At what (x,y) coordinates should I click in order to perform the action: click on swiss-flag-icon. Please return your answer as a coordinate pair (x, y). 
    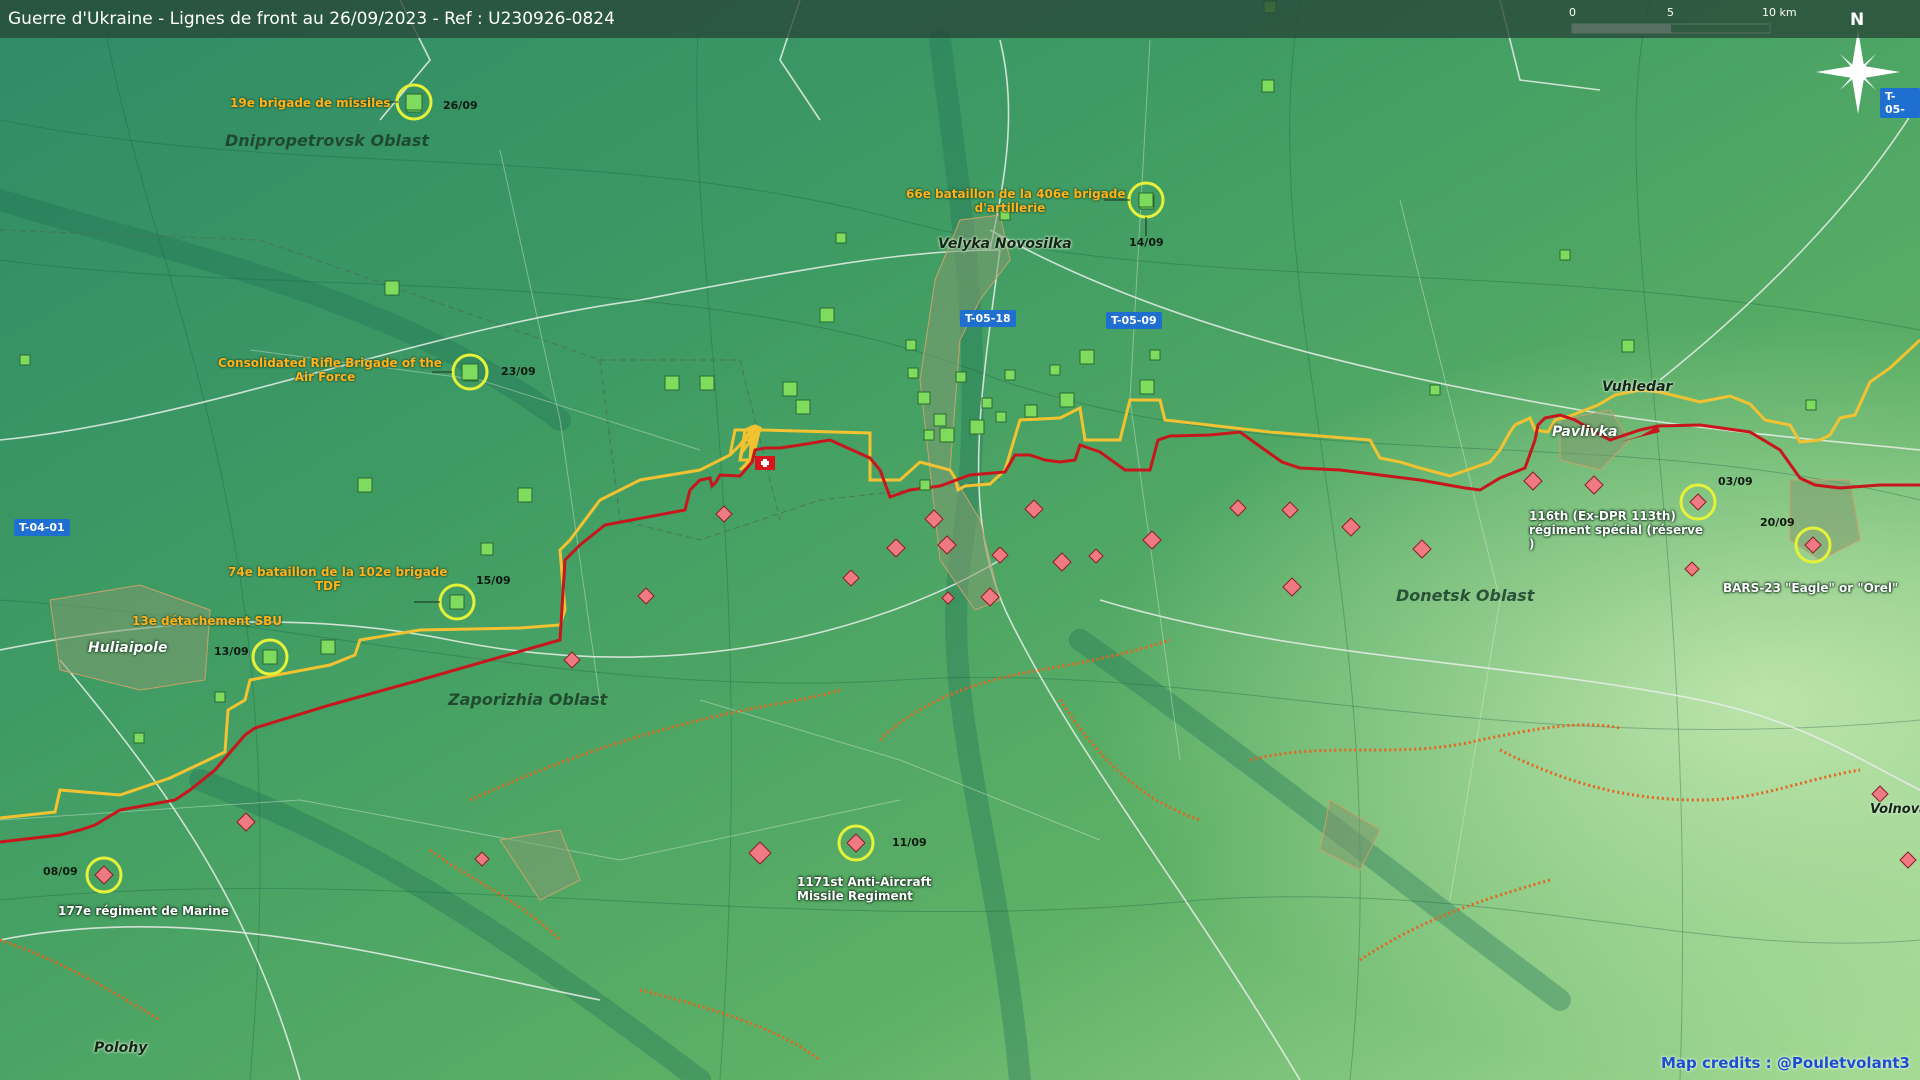
    Looking at the image, I should click on (765, 463).